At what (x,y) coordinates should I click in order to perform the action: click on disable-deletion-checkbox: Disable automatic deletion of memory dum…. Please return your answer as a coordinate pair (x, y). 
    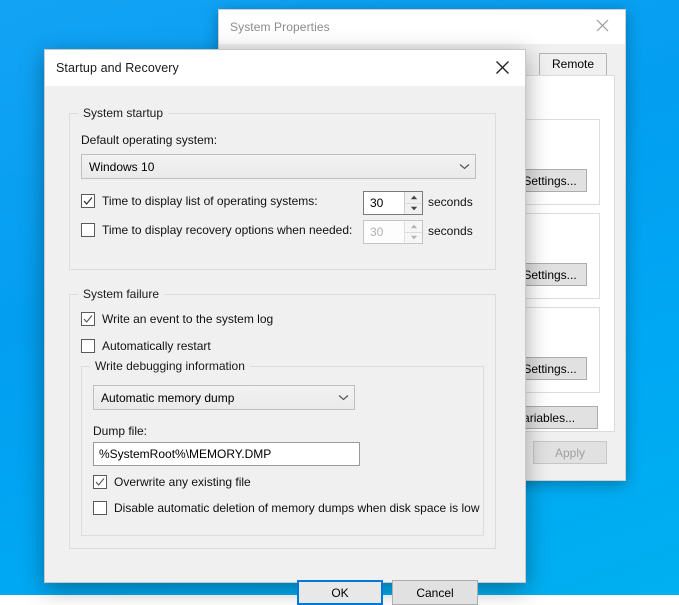
    Looking at the image, I should click on (286, 508).